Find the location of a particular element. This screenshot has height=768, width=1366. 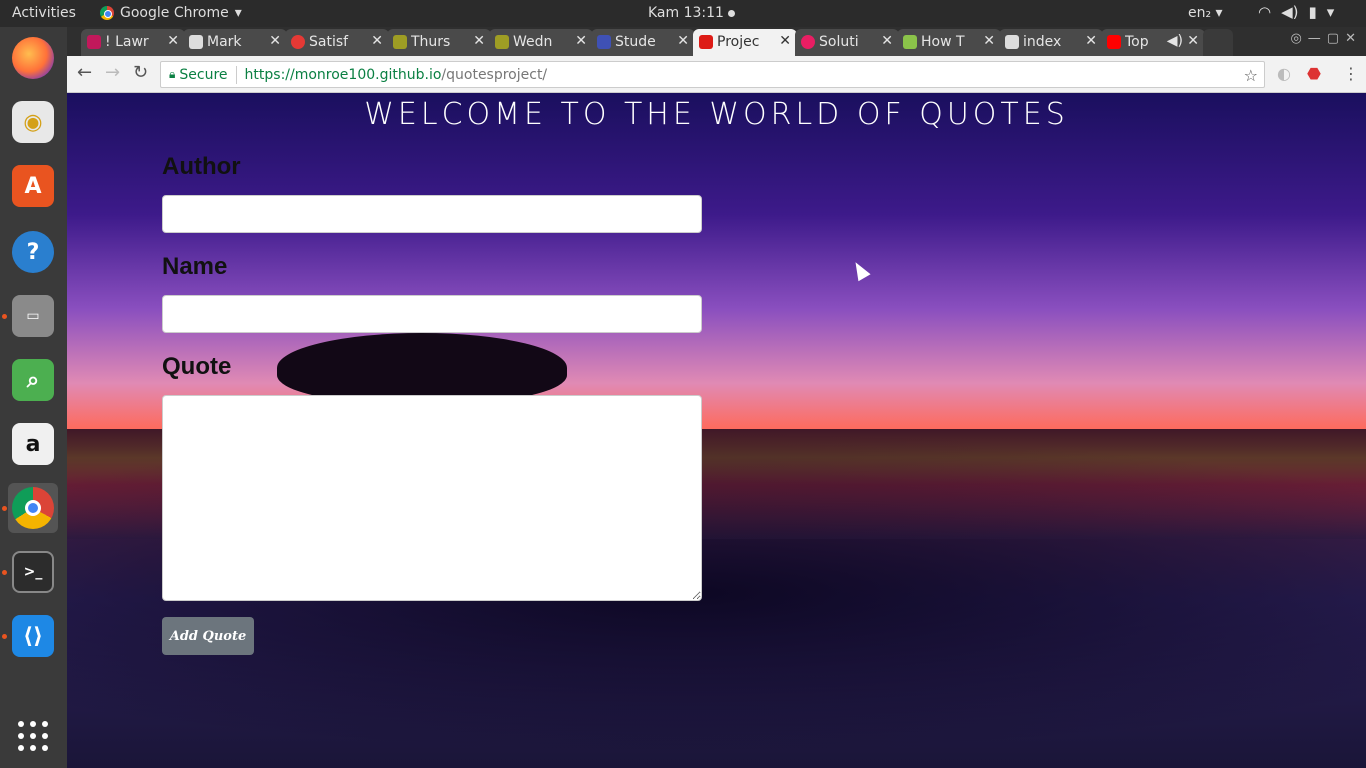

tab-label: index is located at coordinates (1042, 42).